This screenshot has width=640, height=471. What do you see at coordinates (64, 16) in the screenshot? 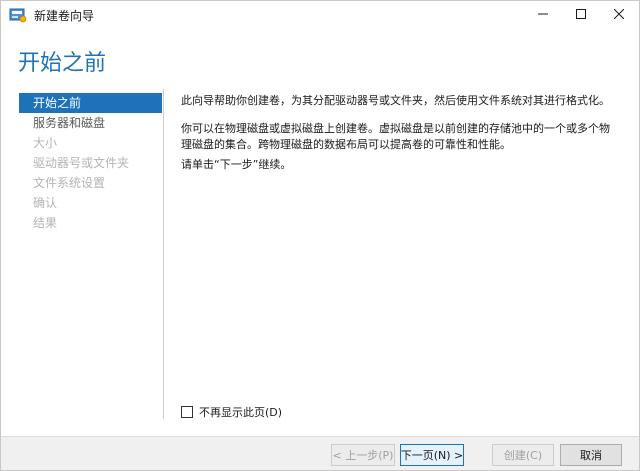
I see `window-title: 新建卷向导` at bounding box center [64, 16].